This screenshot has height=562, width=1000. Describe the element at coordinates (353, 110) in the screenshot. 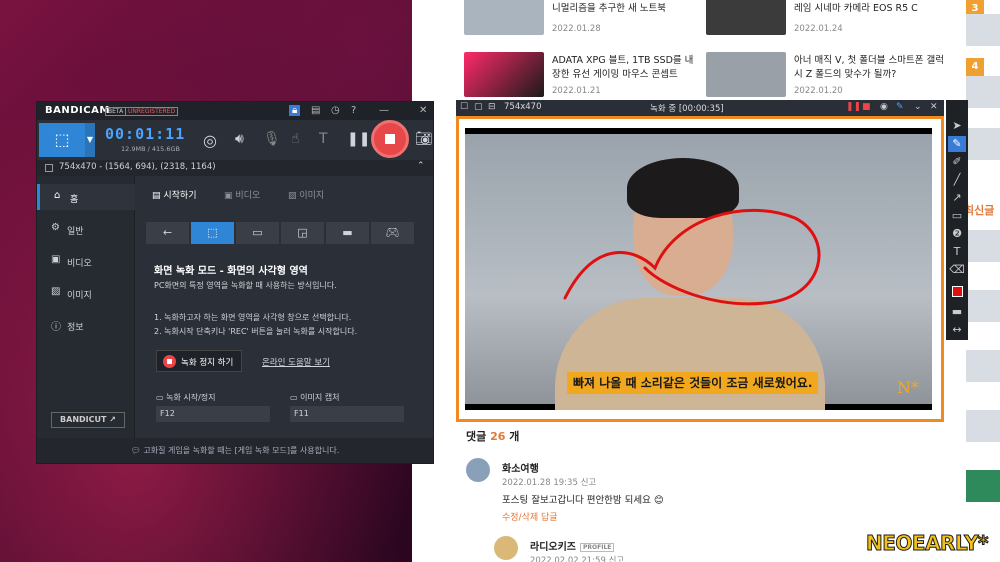

I see `help-icon: ?` at that location.